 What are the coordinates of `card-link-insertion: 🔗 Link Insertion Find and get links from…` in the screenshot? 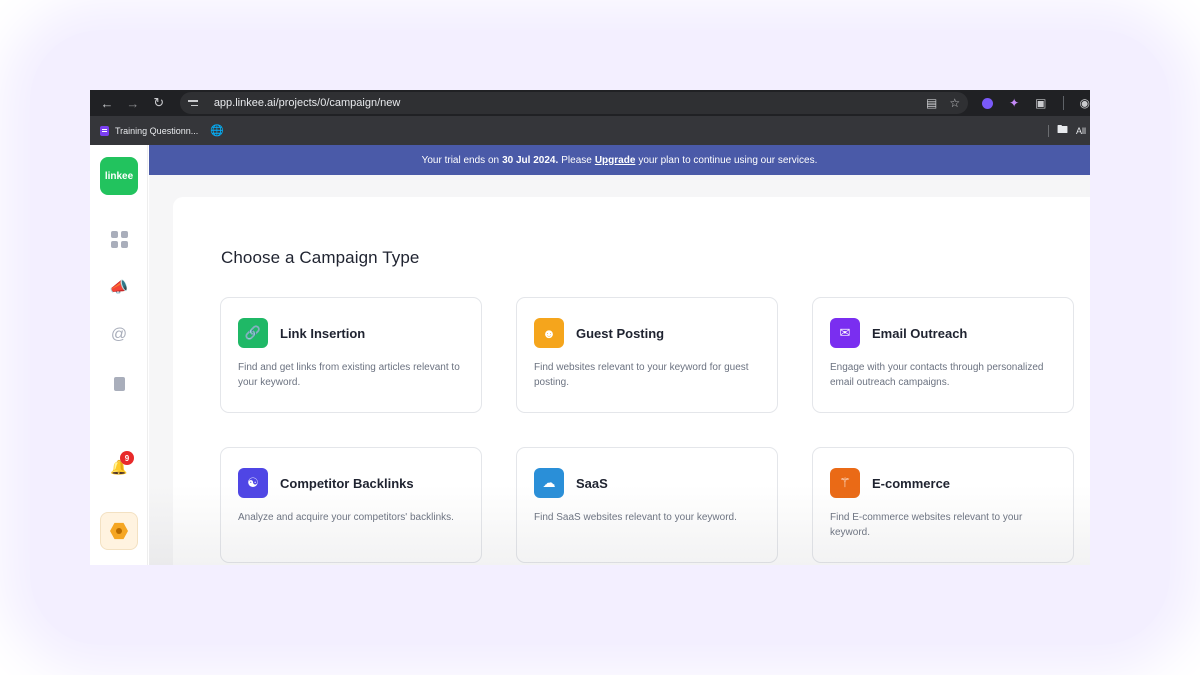 It's located at (351, 355).